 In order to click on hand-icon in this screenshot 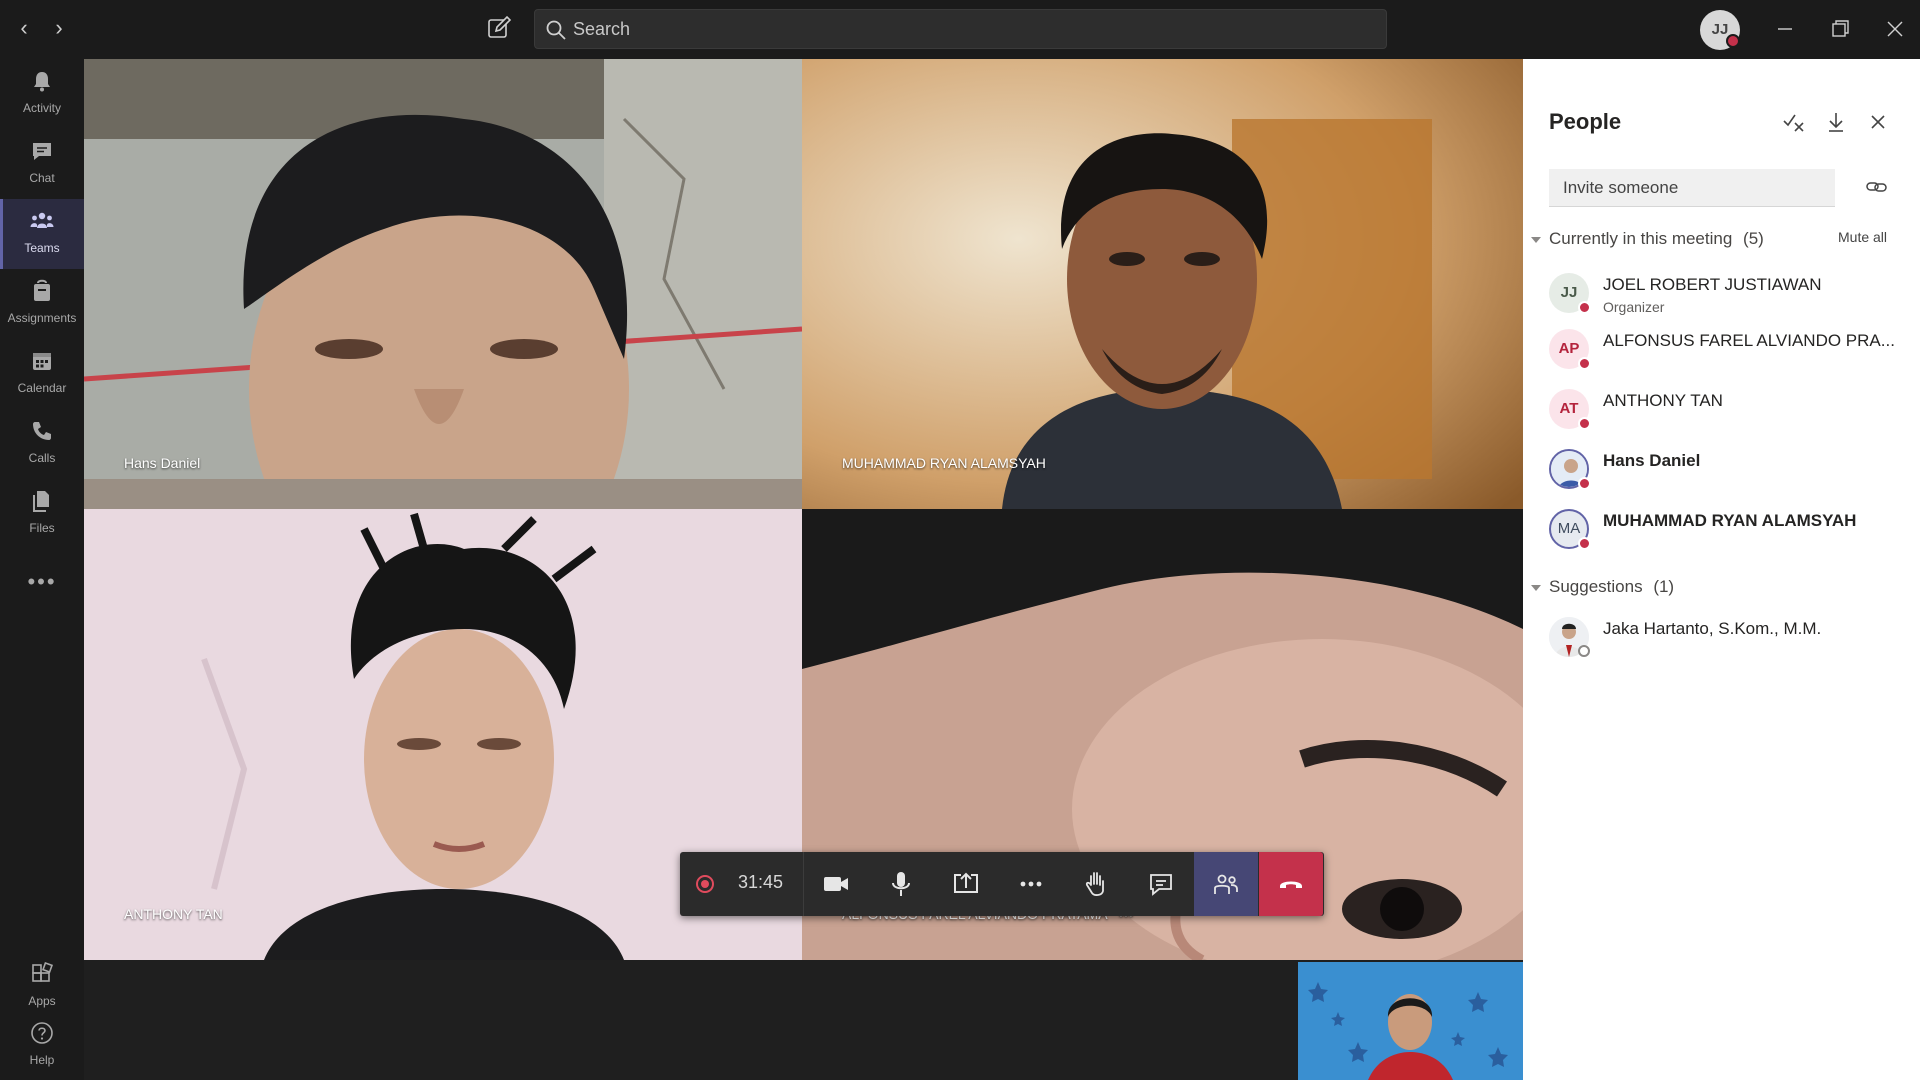, I will do `click(1094, 884)`.